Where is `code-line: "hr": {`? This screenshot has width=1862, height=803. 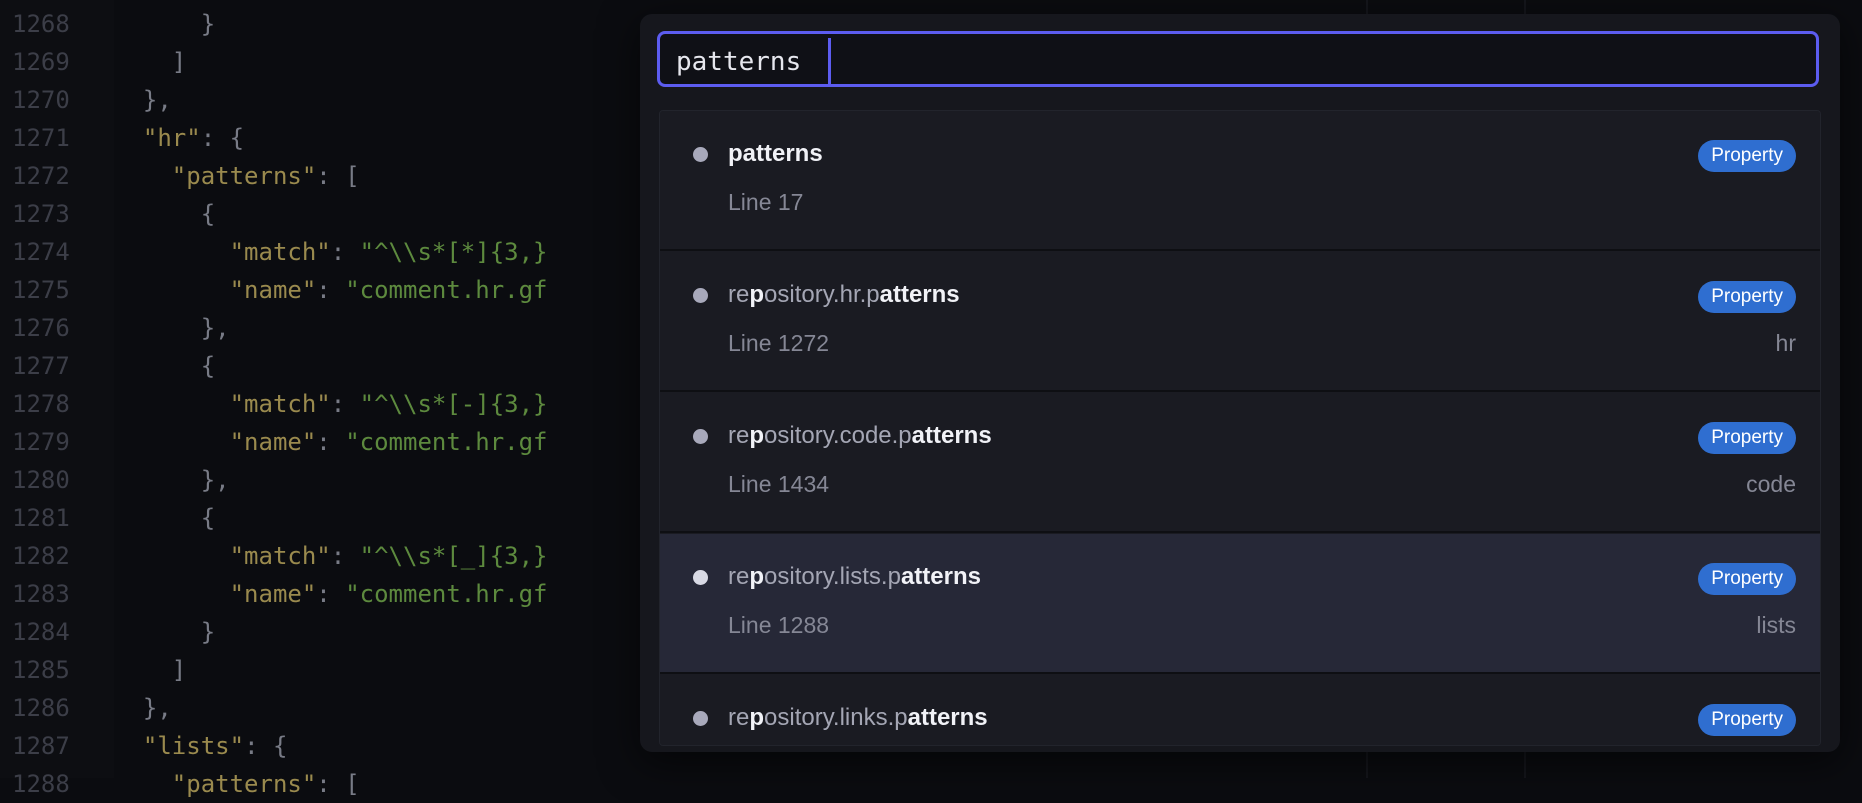
code-line: "hr": { is located at coordinates (179, 138).